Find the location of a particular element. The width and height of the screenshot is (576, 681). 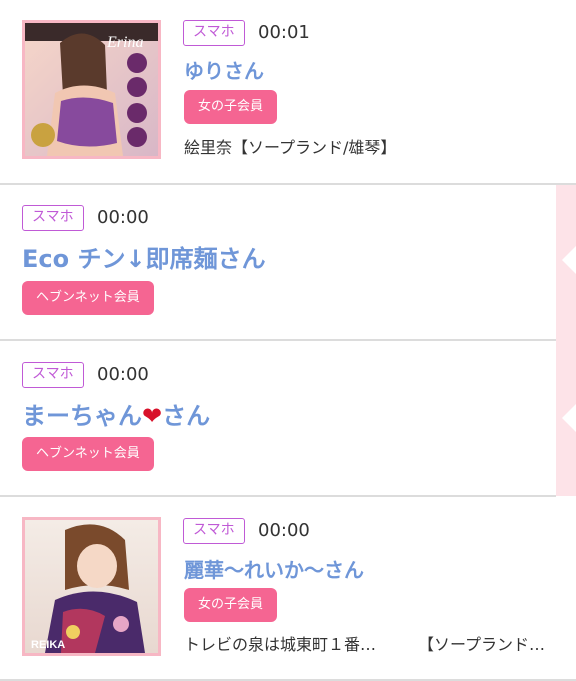

profile-thumbnail: Erina is located at coordinates (91, 89).